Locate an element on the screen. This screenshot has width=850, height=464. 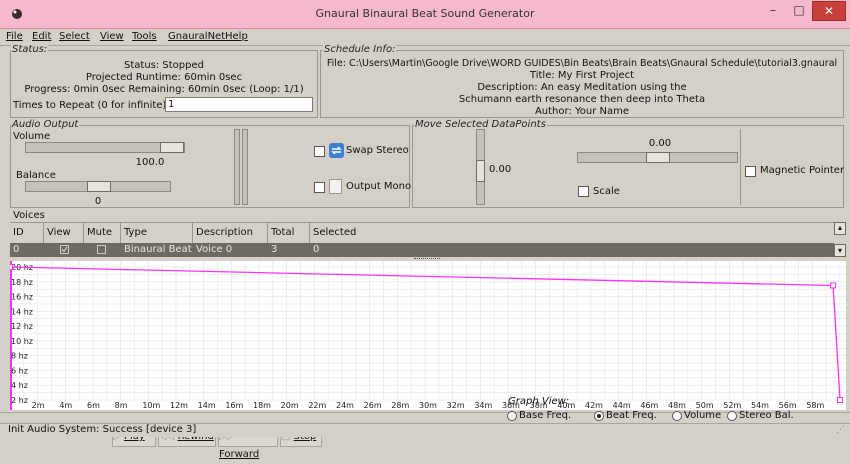
y-tick-label: 16 hz is located at coordinates (22, 297).